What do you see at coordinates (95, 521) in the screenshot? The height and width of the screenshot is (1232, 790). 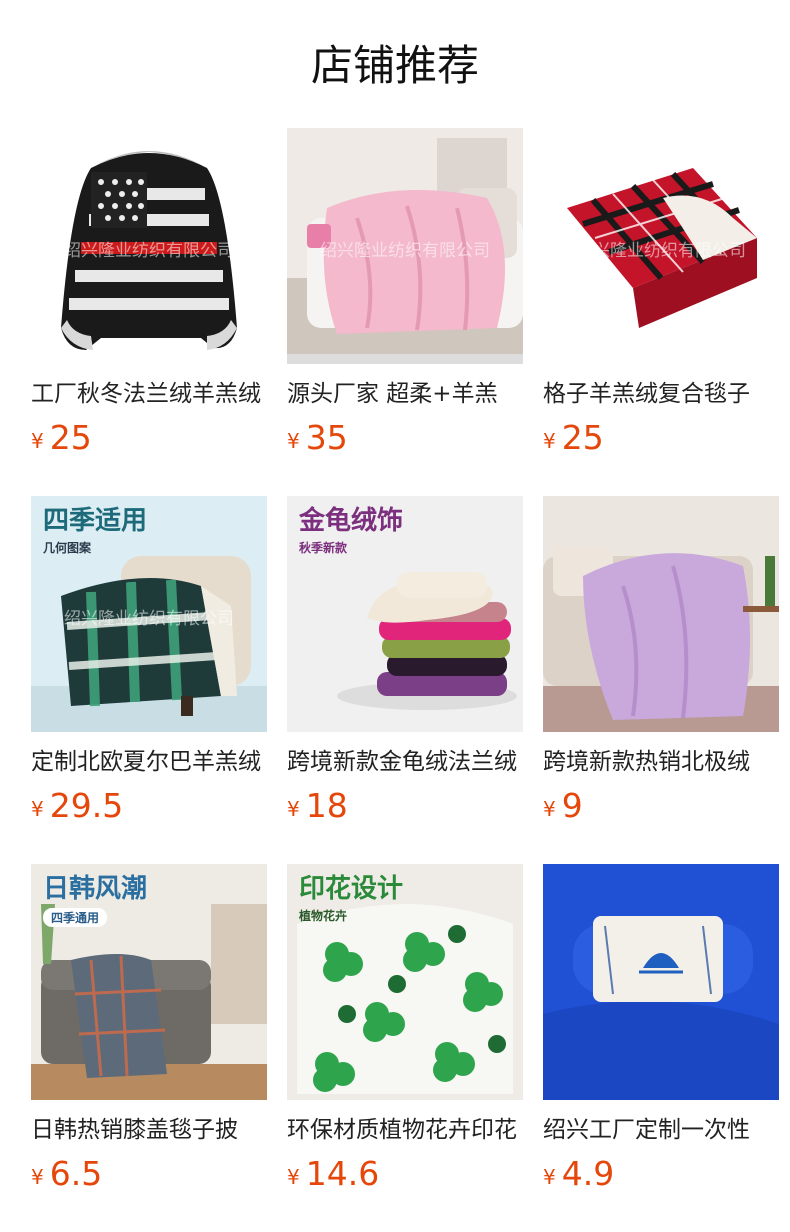 I see `image-tag-title: 四季适用` at bounding box center [95, 521].